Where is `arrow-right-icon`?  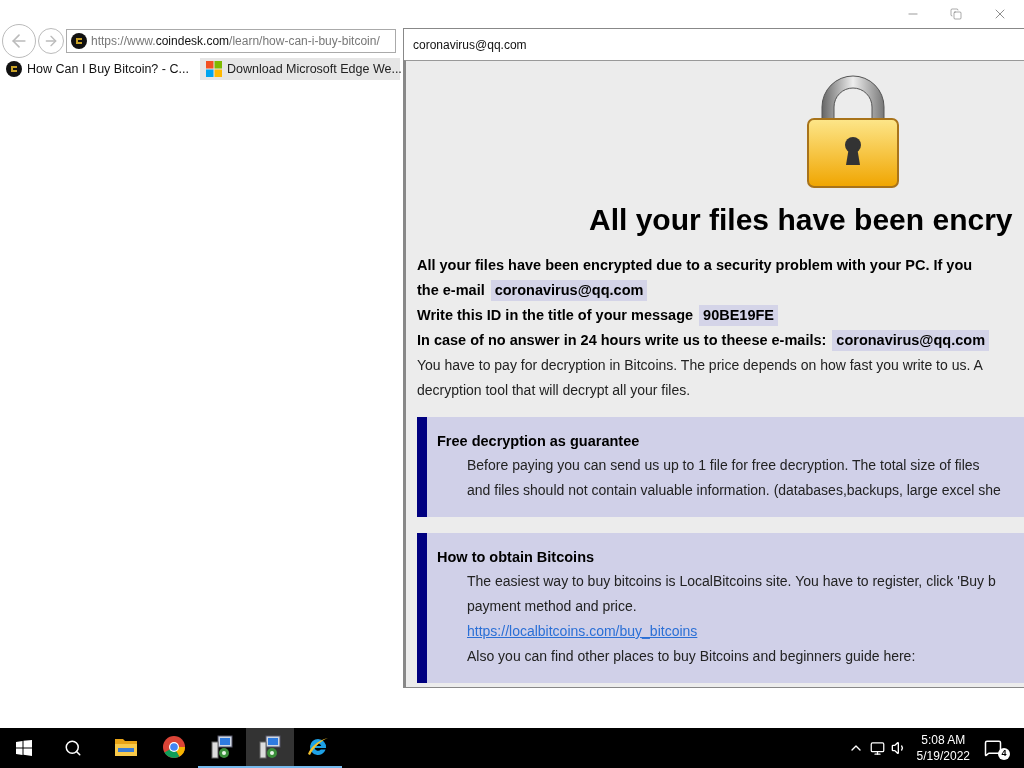
arrow-right-icon is located at coordinates (51, 41).